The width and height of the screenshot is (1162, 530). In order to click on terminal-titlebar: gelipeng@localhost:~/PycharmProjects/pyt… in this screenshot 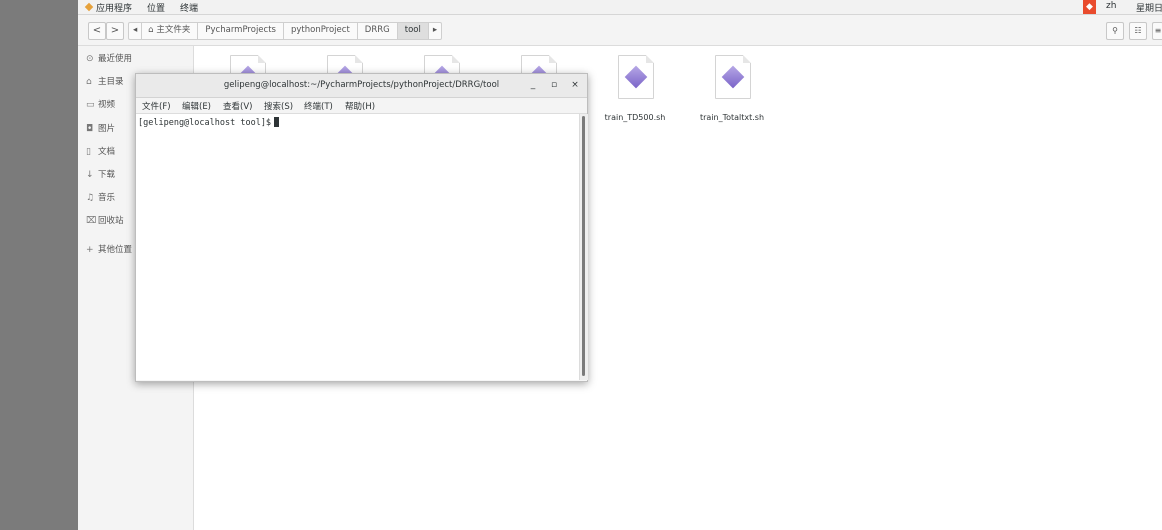, I will do `click(361, 86)`.